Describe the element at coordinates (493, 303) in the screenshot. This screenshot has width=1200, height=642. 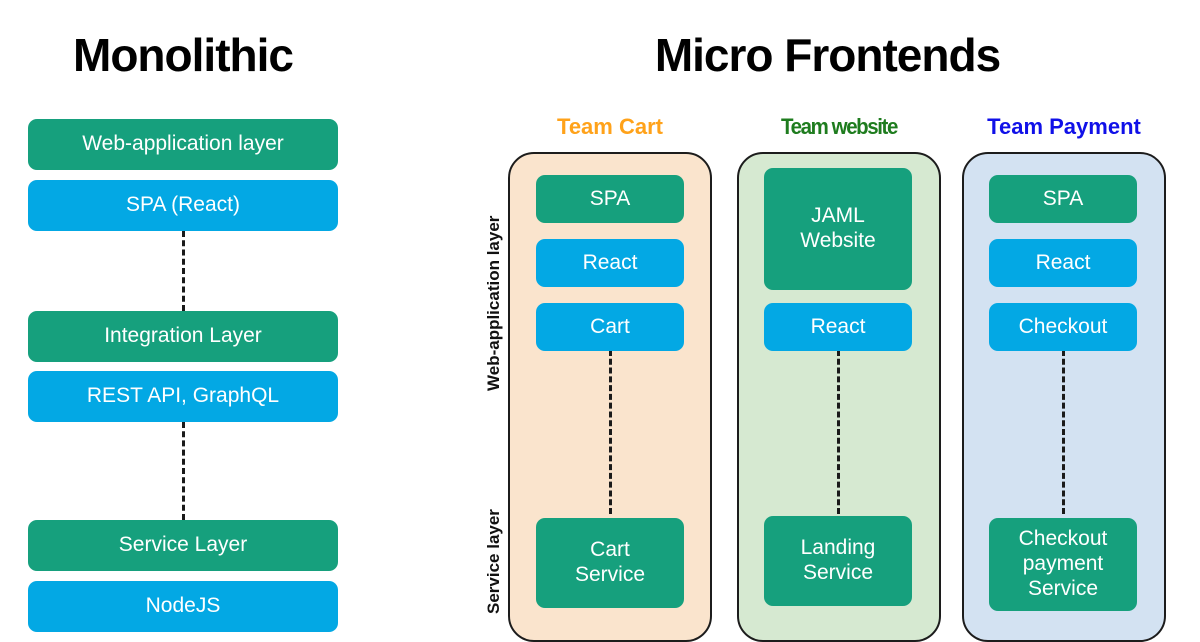
I see `axis-label-web-application-layer: Web-application layer` at that location.